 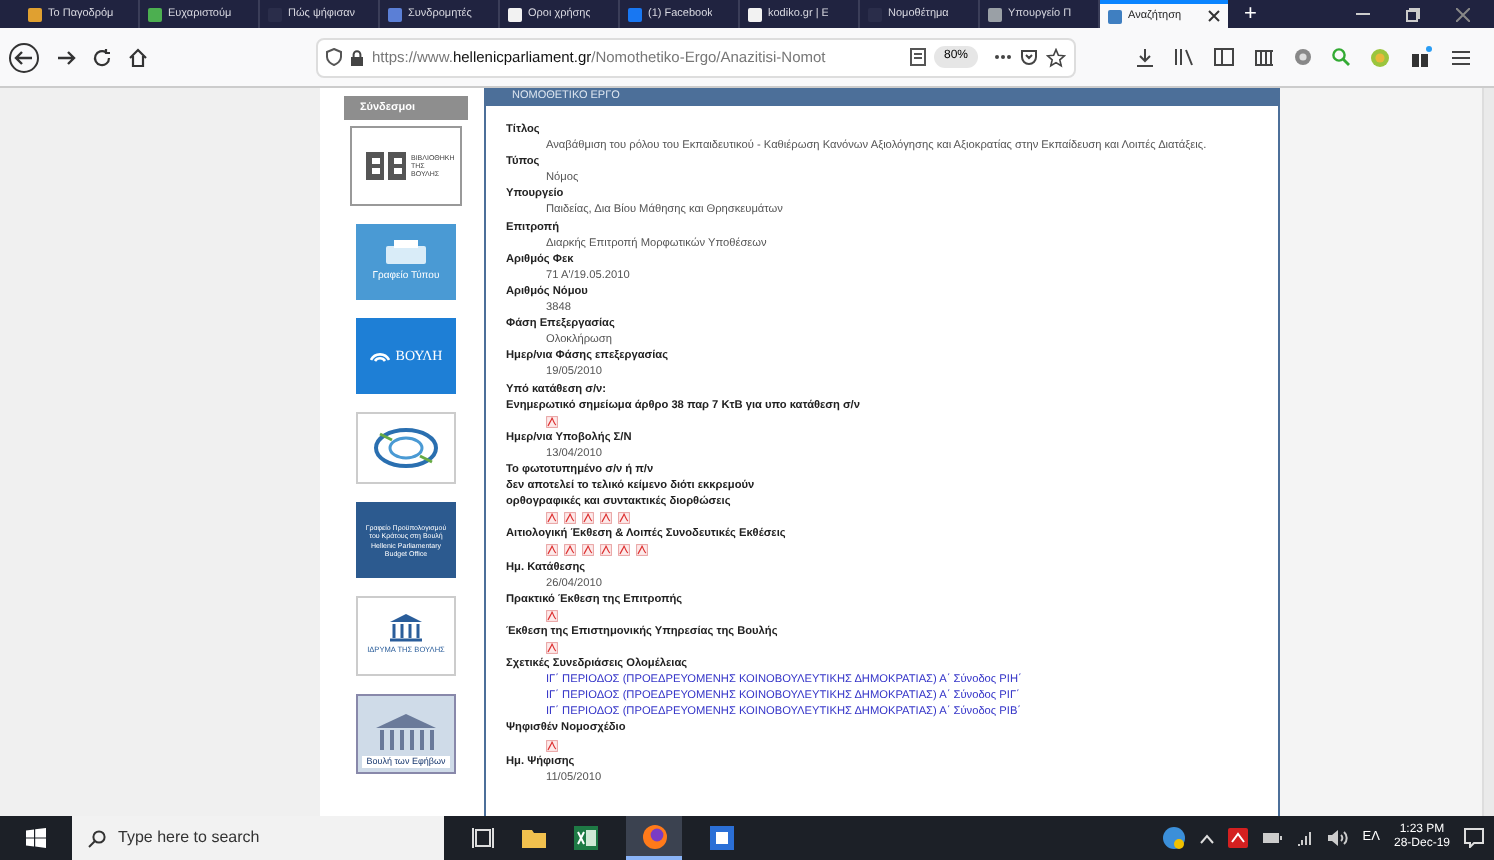 I want to click on antivirus-icon, so click(x=1238, y=838).